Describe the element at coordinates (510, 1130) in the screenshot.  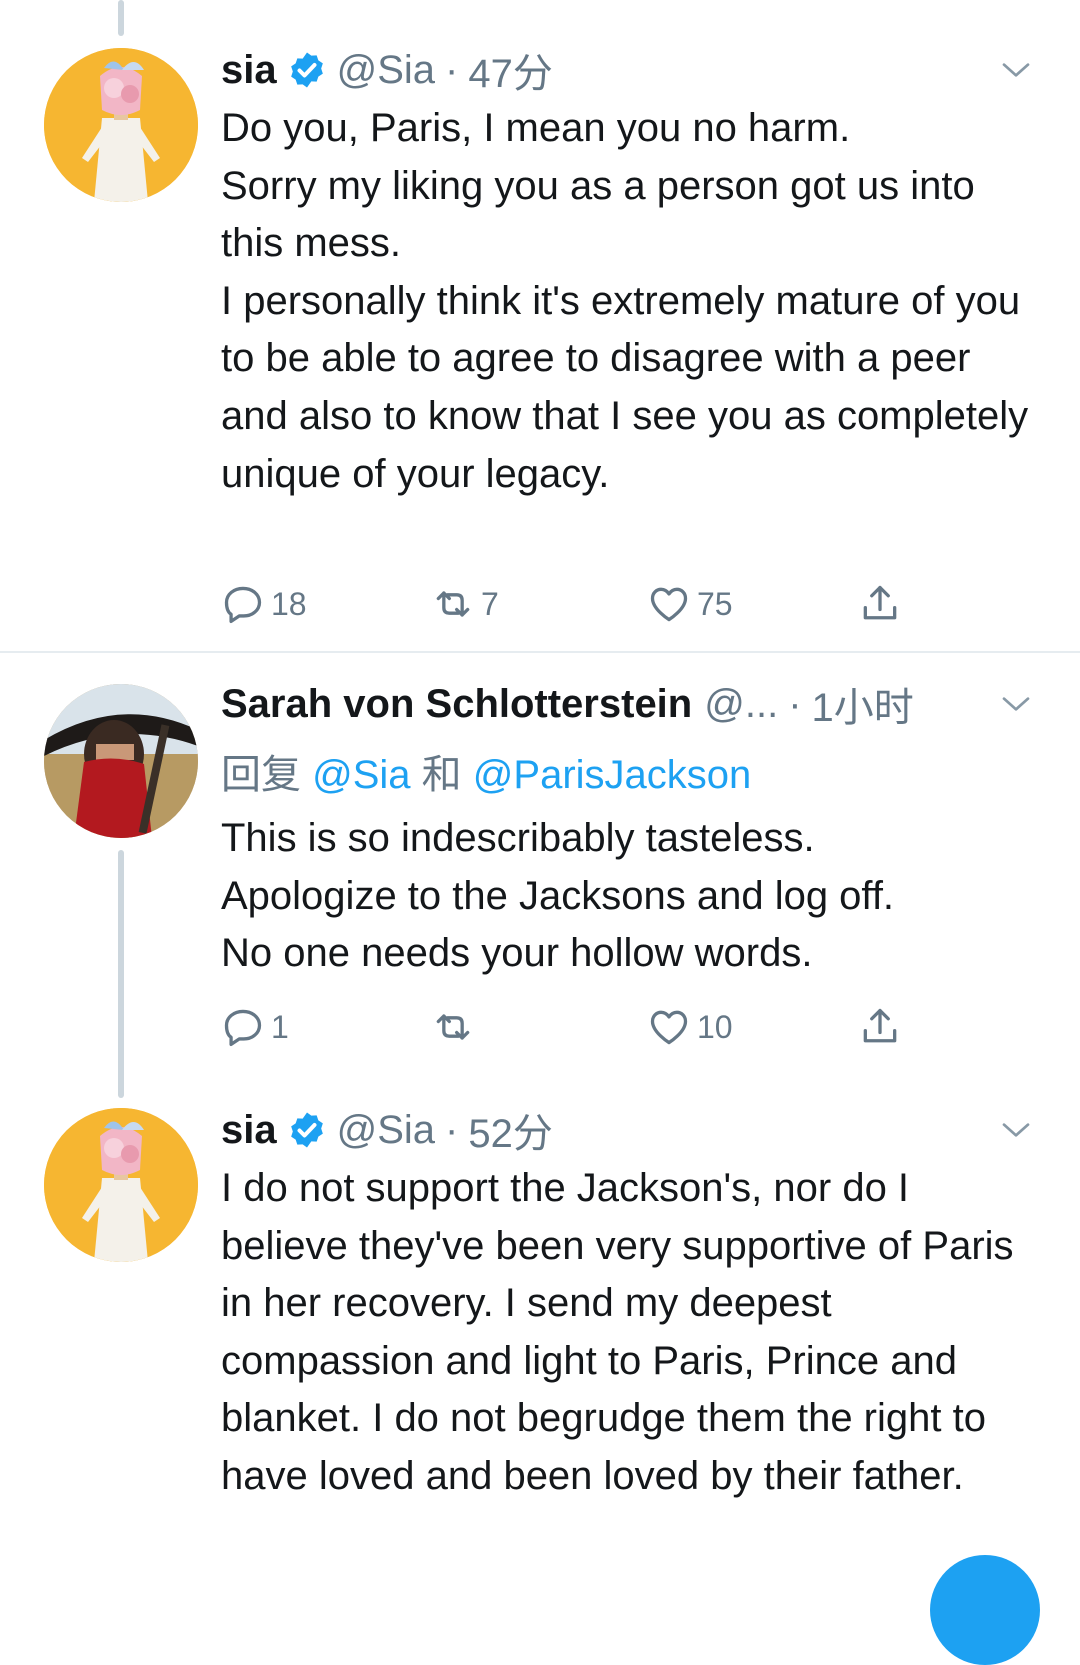
I see `timestamp: 52分` at that location.